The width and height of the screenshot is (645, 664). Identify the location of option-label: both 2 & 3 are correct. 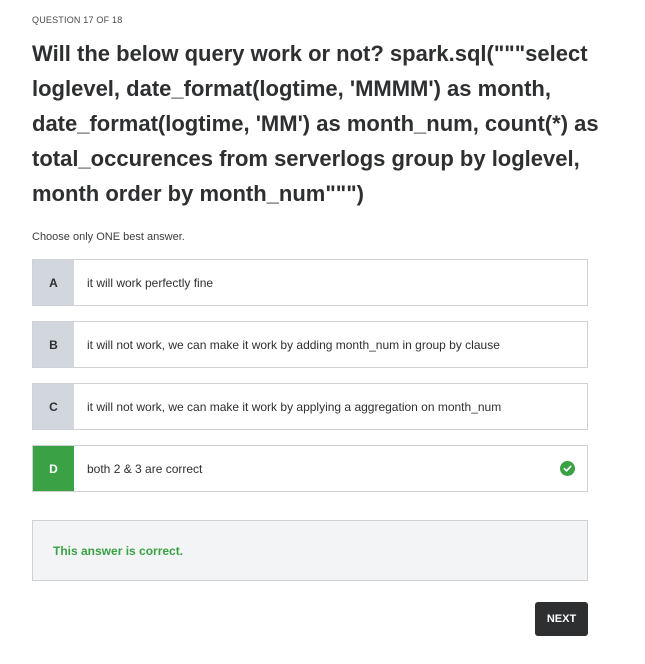
(145, 468).